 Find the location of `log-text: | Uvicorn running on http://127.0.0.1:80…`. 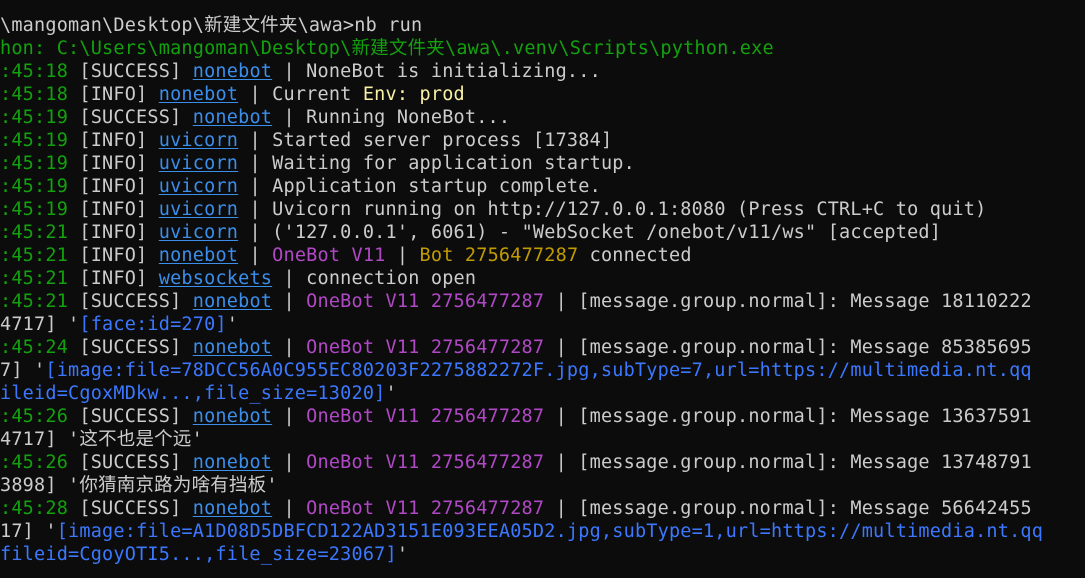

log-text: | Uvicorn running on http://127.0.0.1:80… is located at coordinates (612, 209).